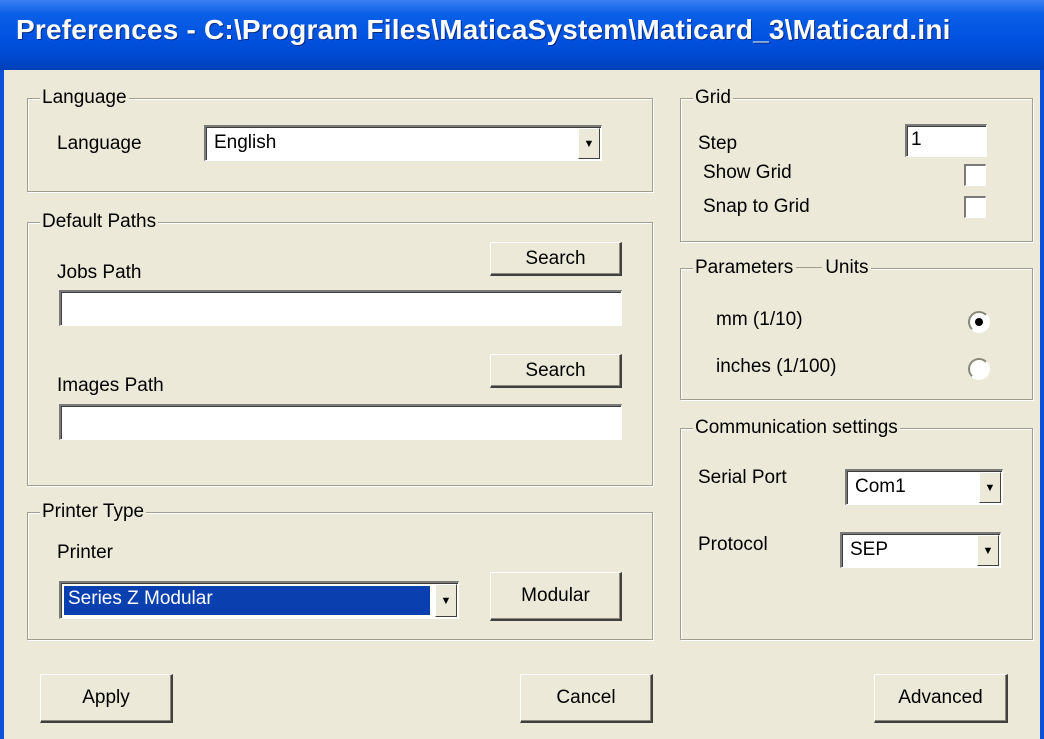 The image size is (1044, 739). Describe the element at coordinates (586, 698) in the screenshot. I see `cancel-button: Cancel` at that location.